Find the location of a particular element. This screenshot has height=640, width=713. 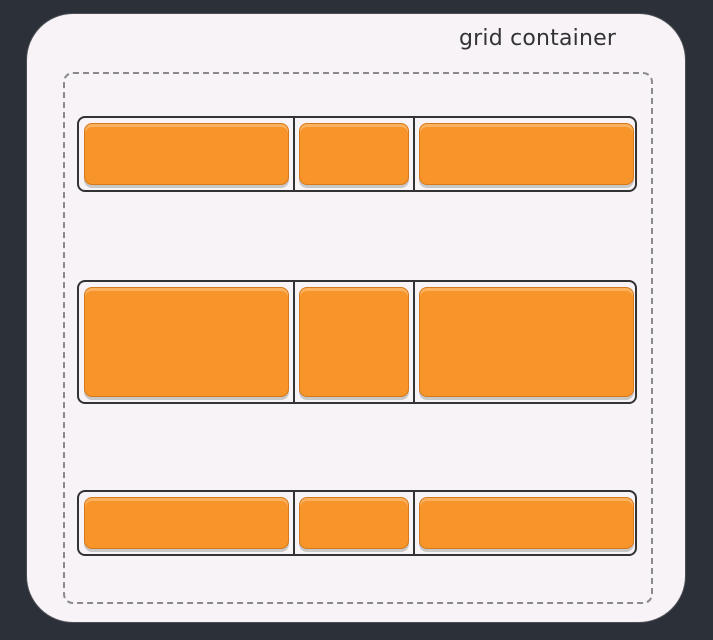

grid-item-row3-col3 is located at coordinates (526, 523).